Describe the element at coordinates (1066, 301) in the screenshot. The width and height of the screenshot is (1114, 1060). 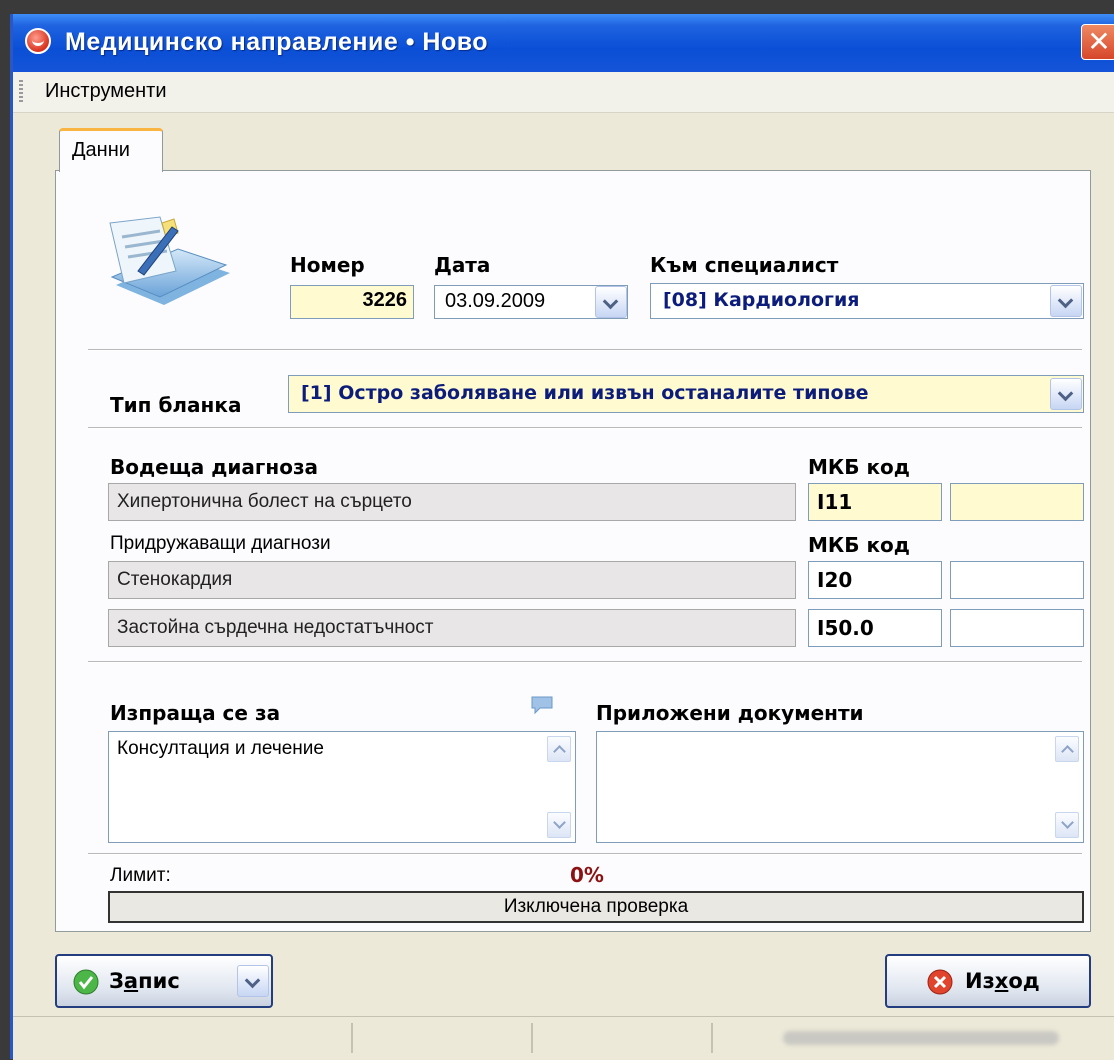
I see `specialist-chevron-down-icon` at that location.